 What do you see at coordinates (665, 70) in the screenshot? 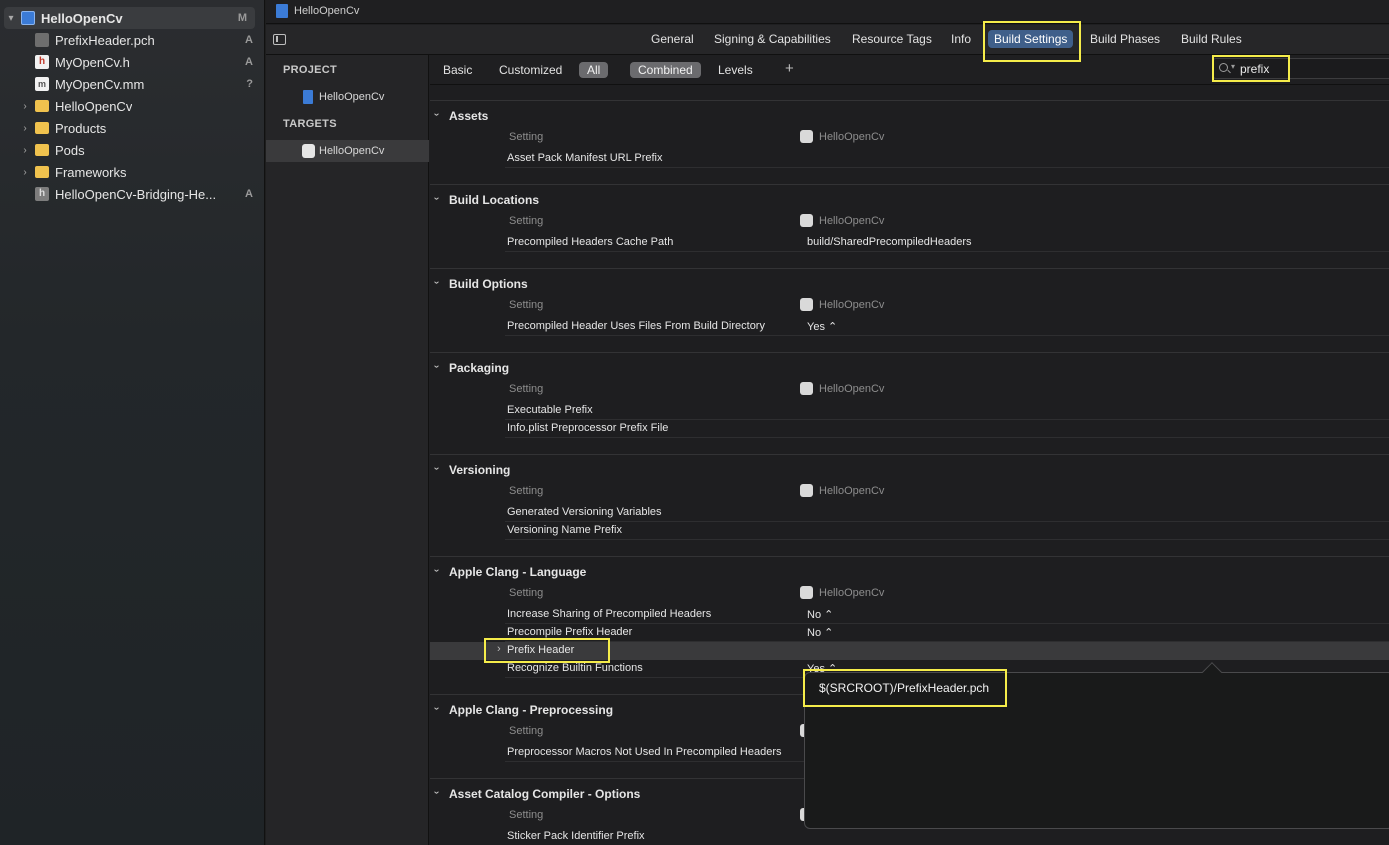
I see `filter-combined-button: Combined` at bounding box center [665, 70].